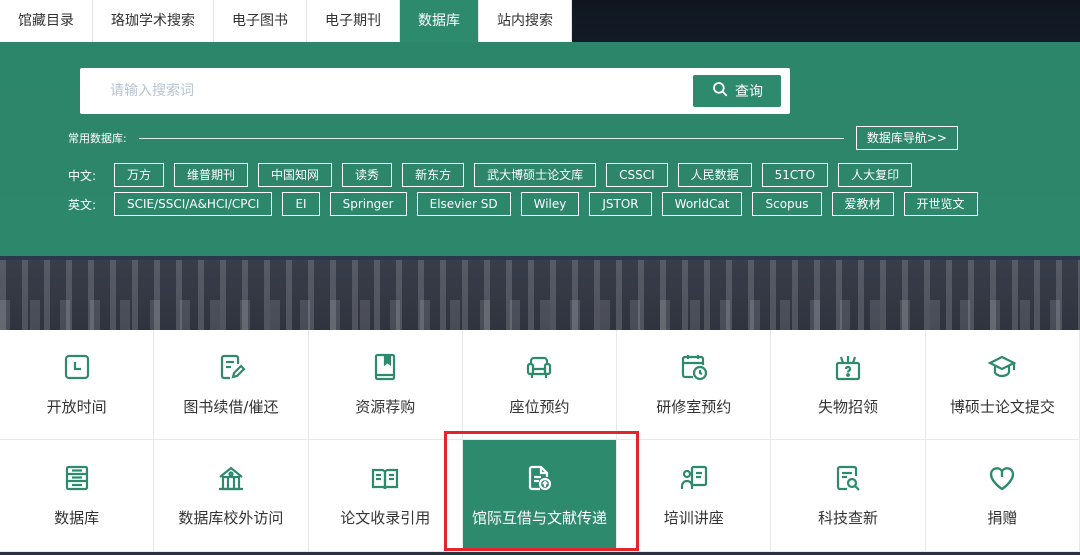 This screenshot has width=1080, height=555. What do you see at coordinates (1002, 385) in the screenshot?
I see `service-thesis-submission: 博硕士论文提交` at bounding box center [1002, 385].